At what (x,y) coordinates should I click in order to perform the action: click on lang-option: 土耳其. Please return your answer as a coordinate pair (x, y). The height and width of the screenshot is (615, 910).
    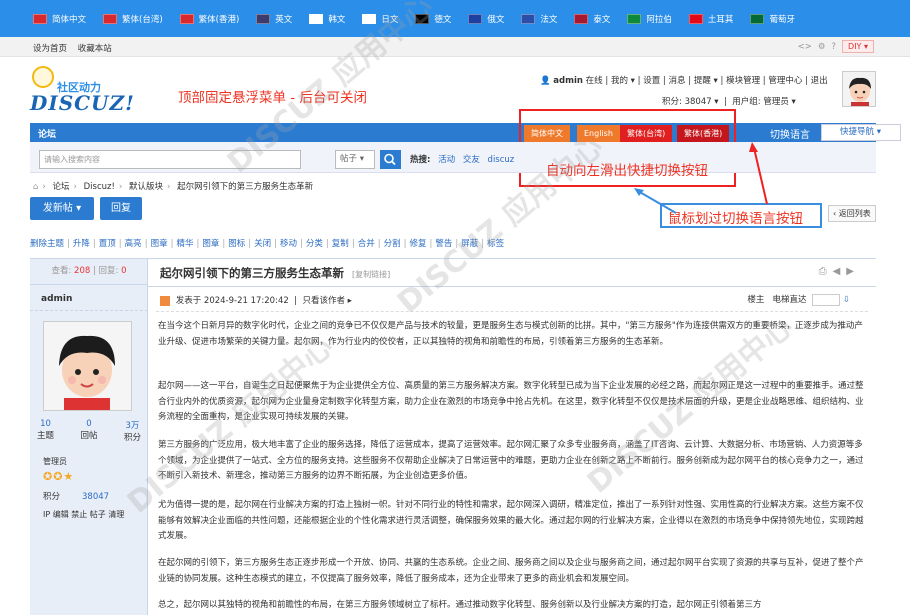
    Looking at the image, I should click on (710, 19).